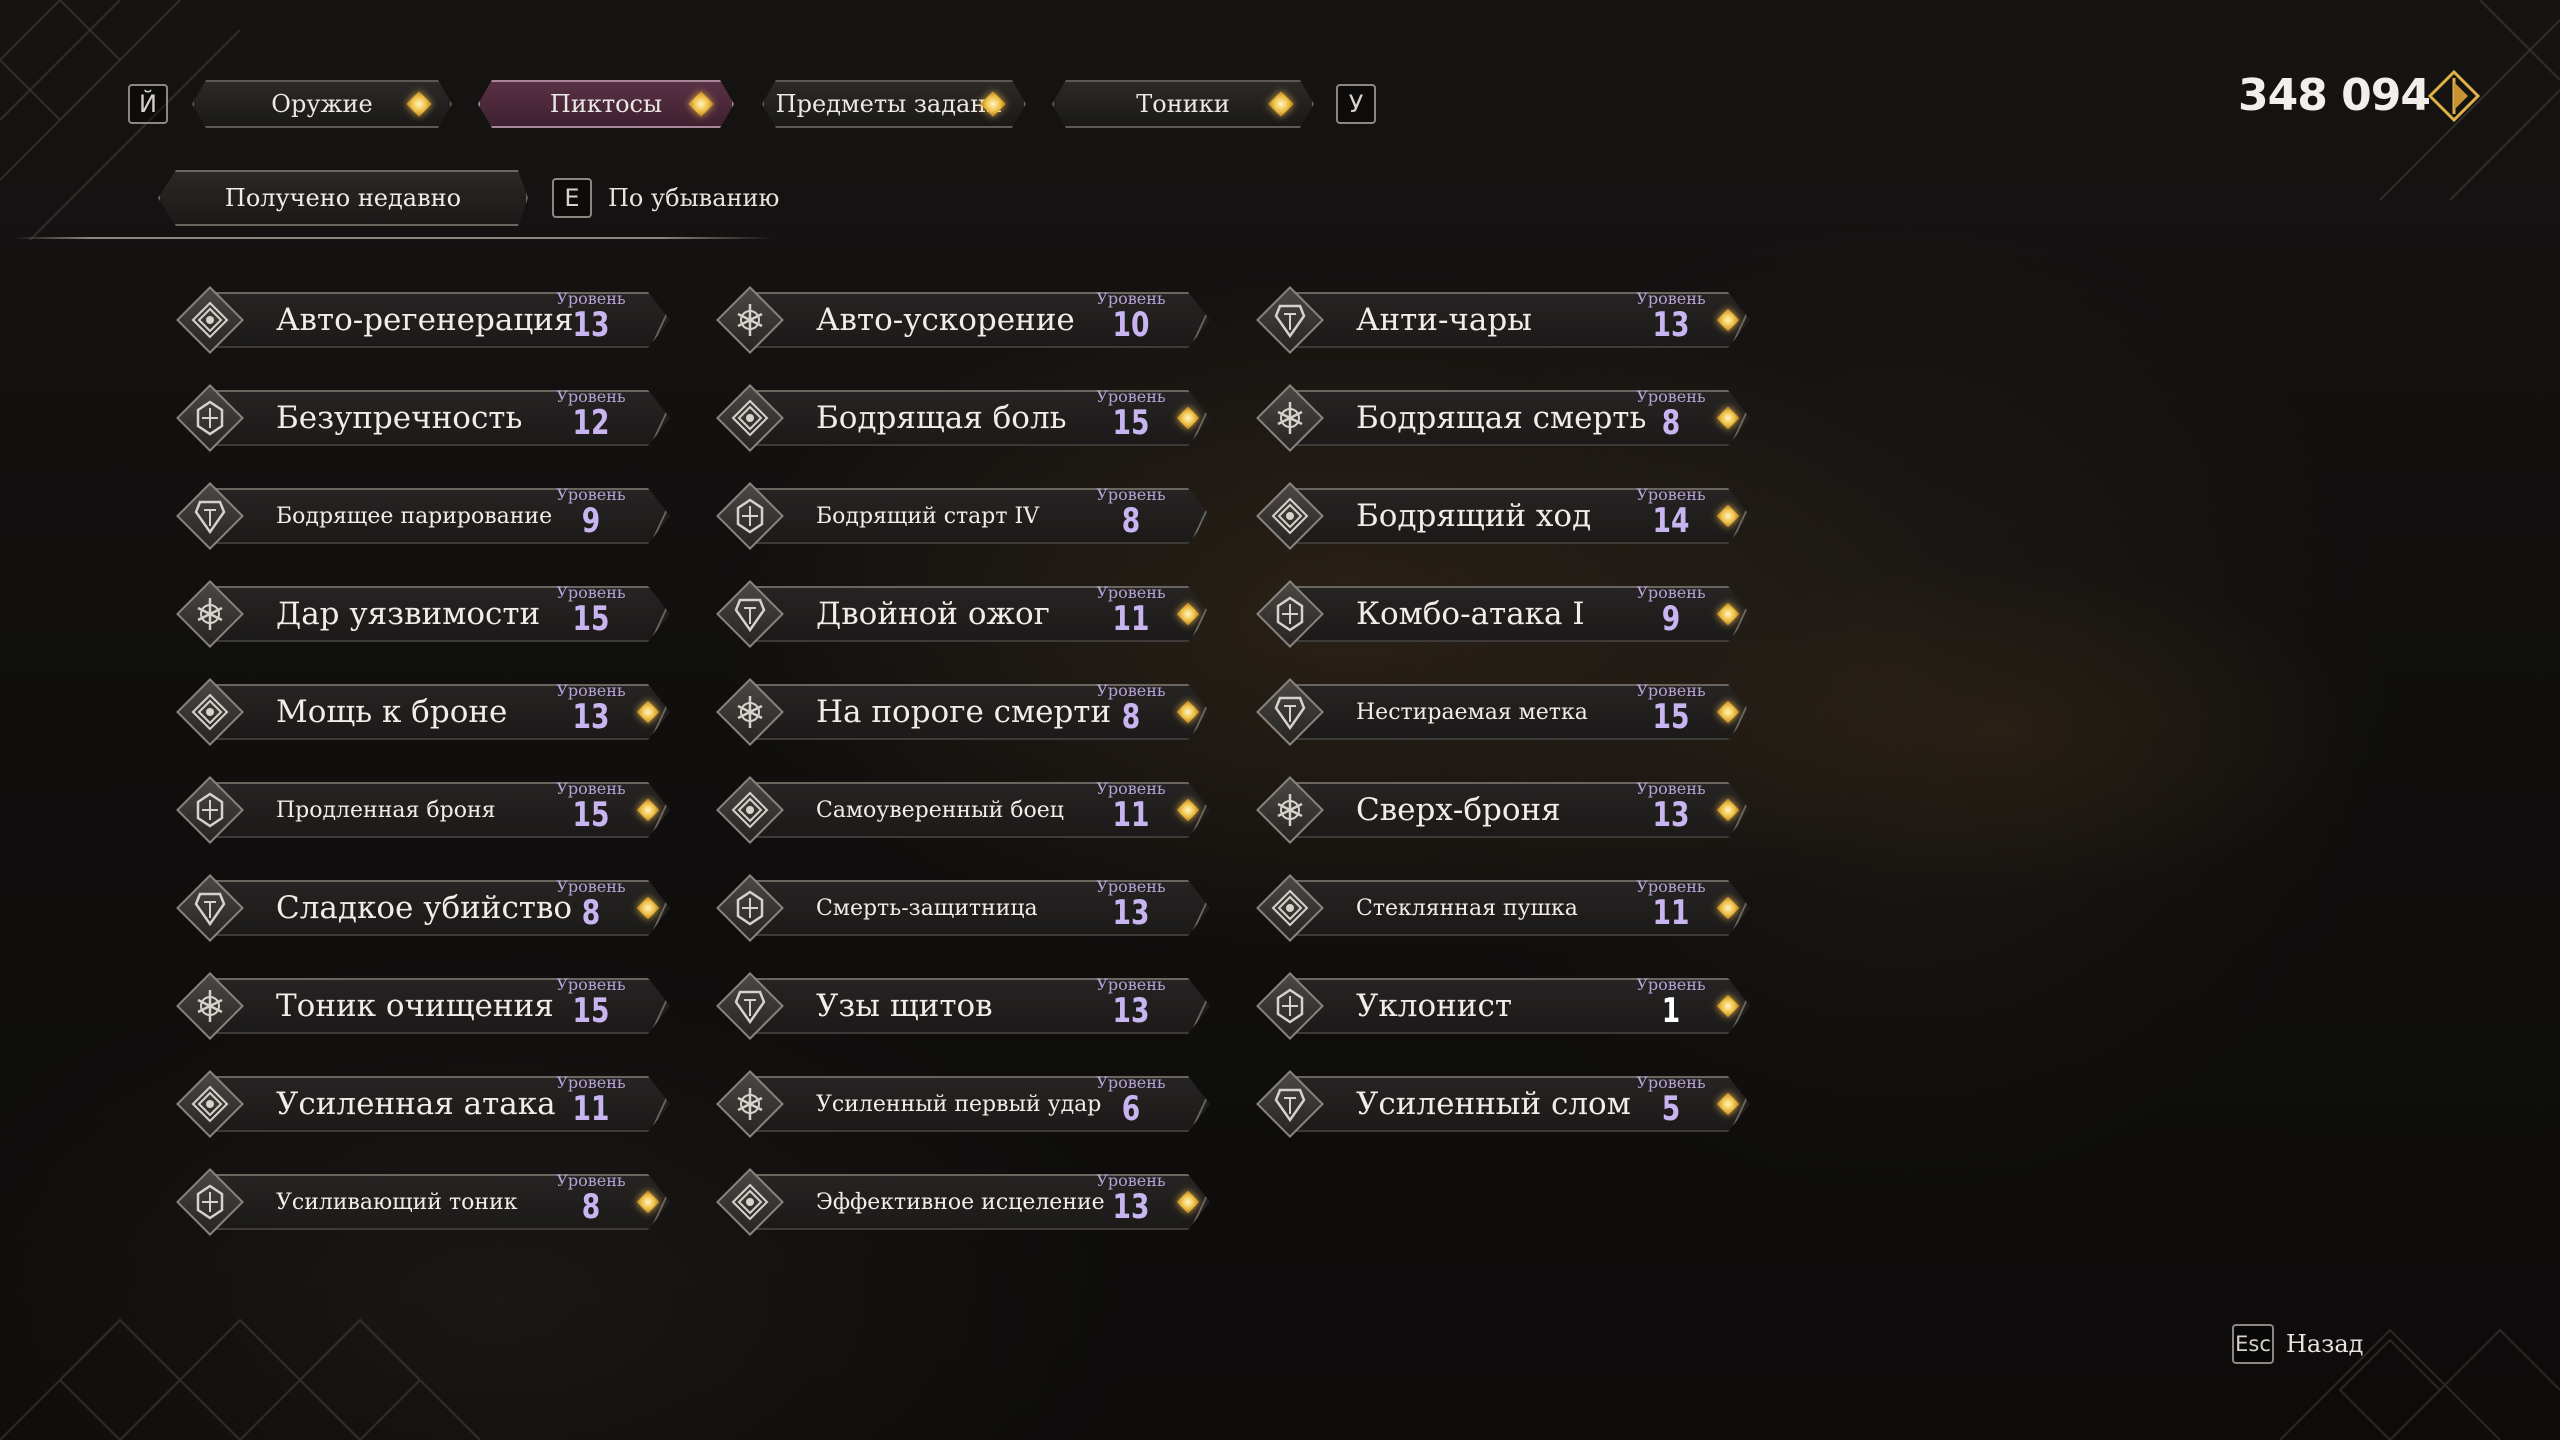  I want to click on picto-name: Бодрящая боль, so click(941, 418).